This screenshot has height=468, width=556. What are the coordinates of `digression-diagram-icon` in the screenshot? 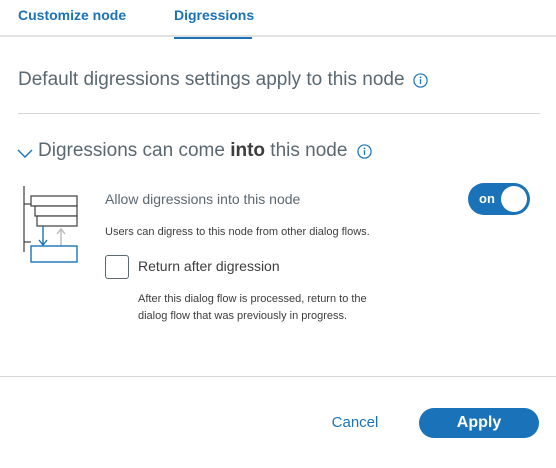 It's located at (50, 224).